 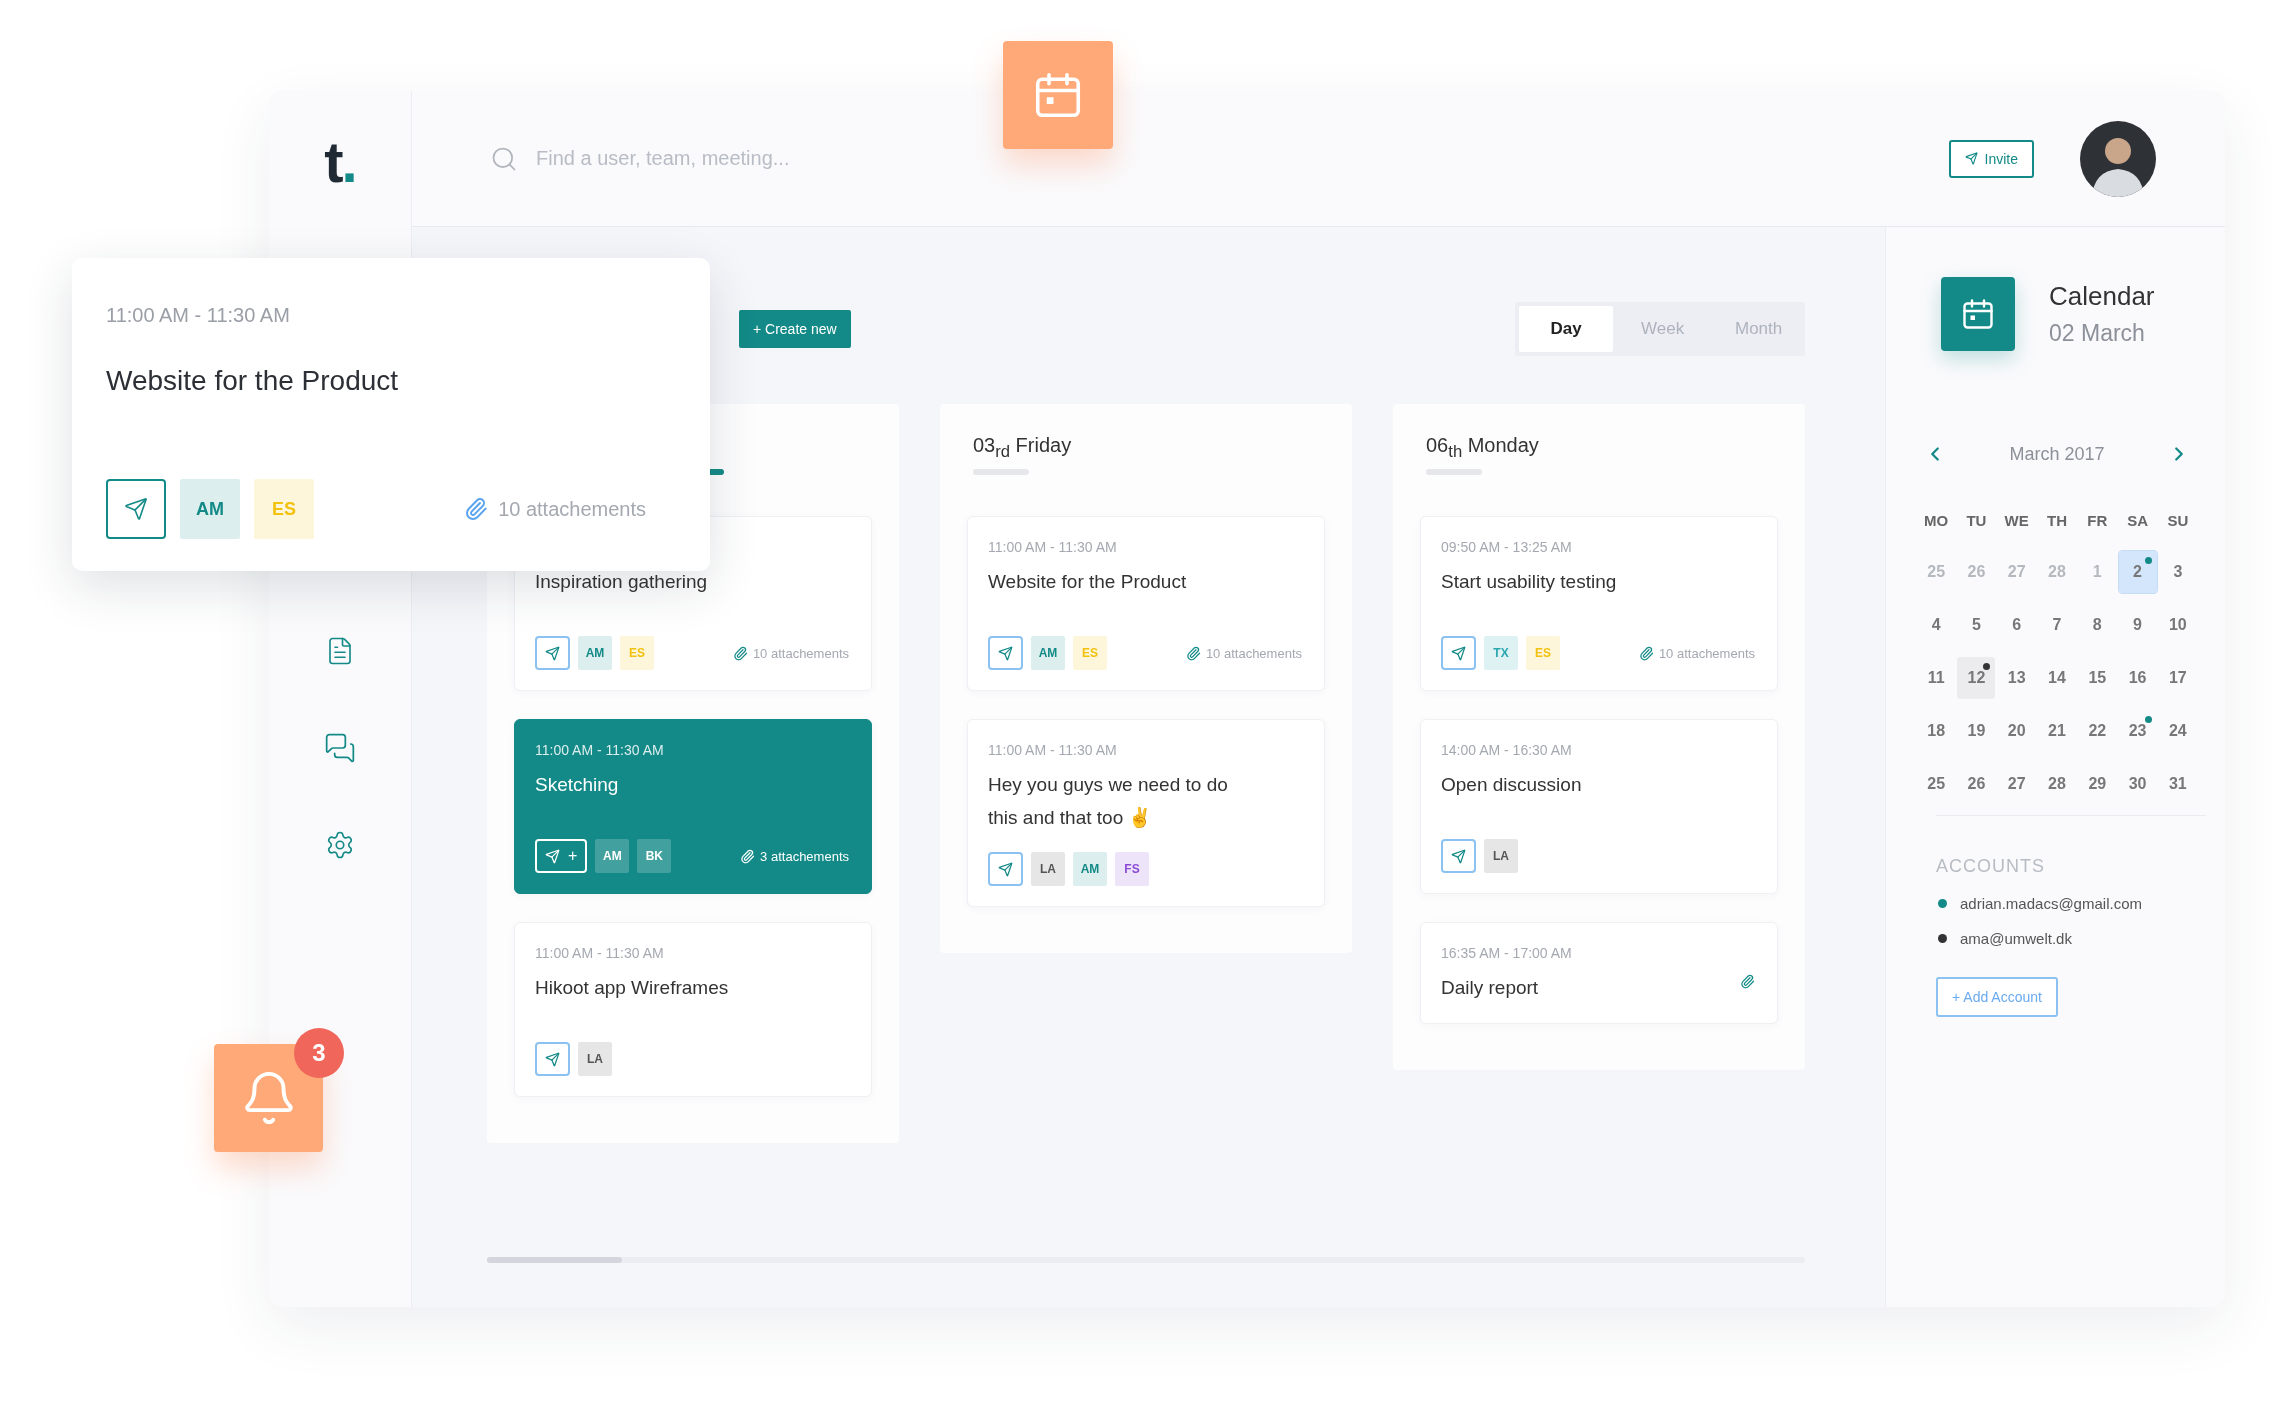 What do you see at coordinates (2177, 784) in the screenshot?
I see `calendar-day: 31` at bounding box center [2177, 784].